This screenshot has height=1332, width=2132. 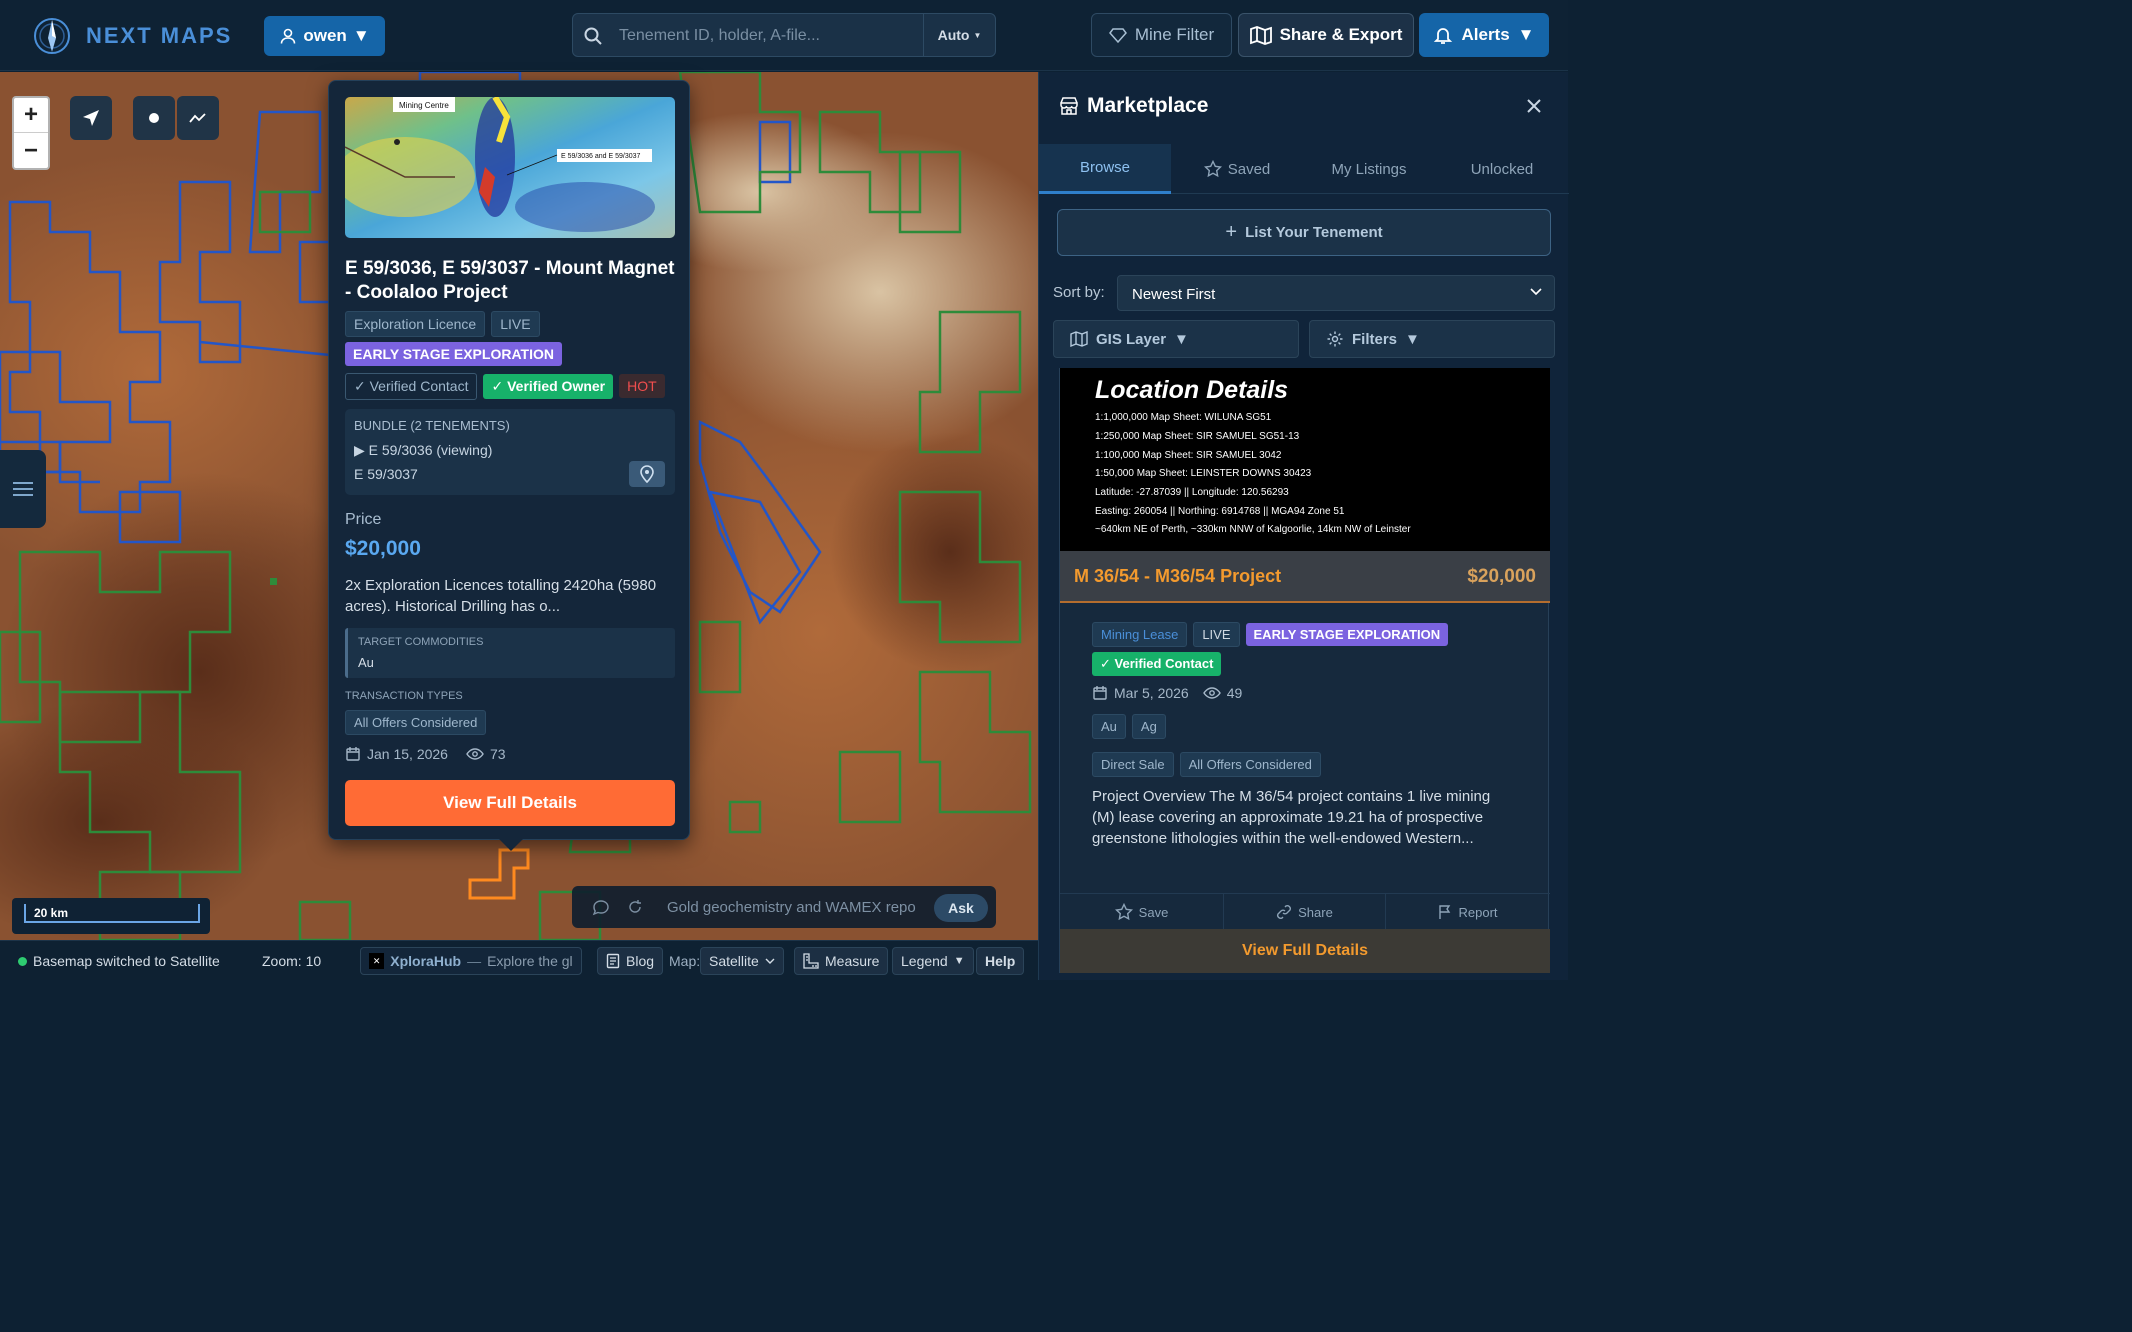 I want to click on user-menu-button: owen ▼, so click(x=324, y=36).